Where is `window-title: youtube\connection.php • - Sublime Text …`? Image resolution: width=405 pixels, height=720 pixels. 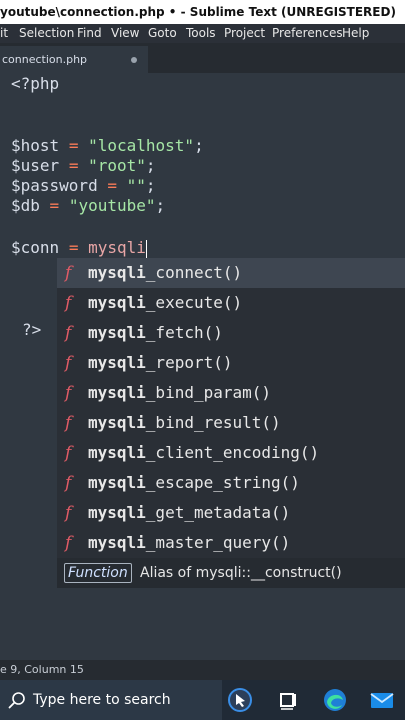 window-title: youtube\connection.php • - Sublime Text … is located at coordinates (198, 12).